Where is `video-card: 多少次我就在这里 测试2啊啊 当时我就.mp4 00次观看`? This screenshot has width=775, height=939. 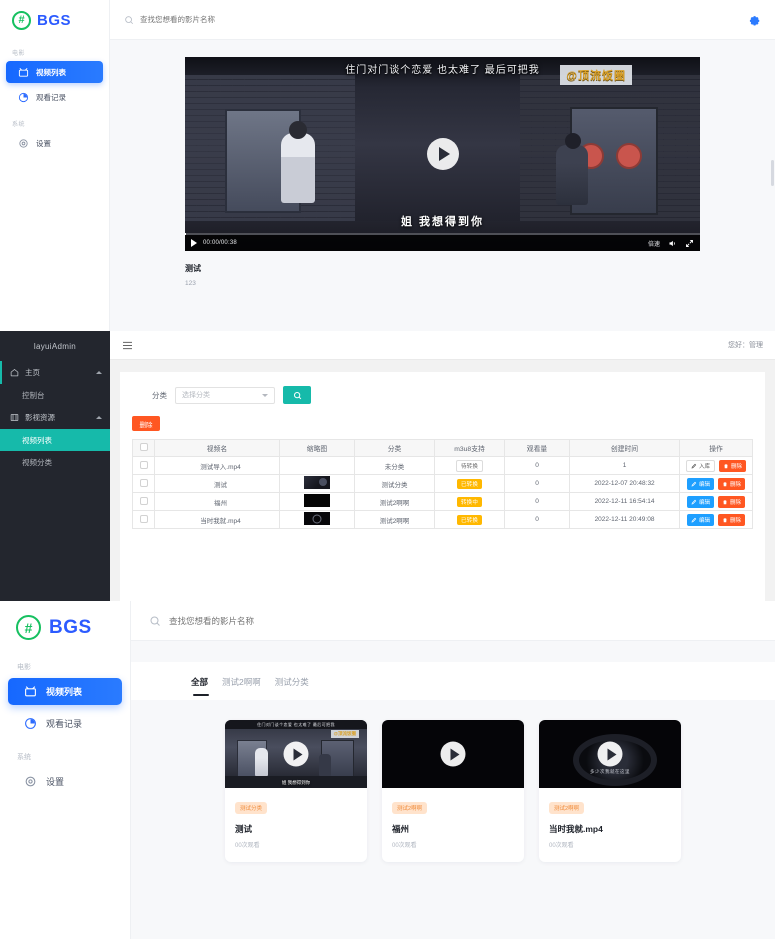
video-card: 多少次我就在这里 测试2啊啊 当时我就.mp4 00次观看 is located at coordinates (610, 791).